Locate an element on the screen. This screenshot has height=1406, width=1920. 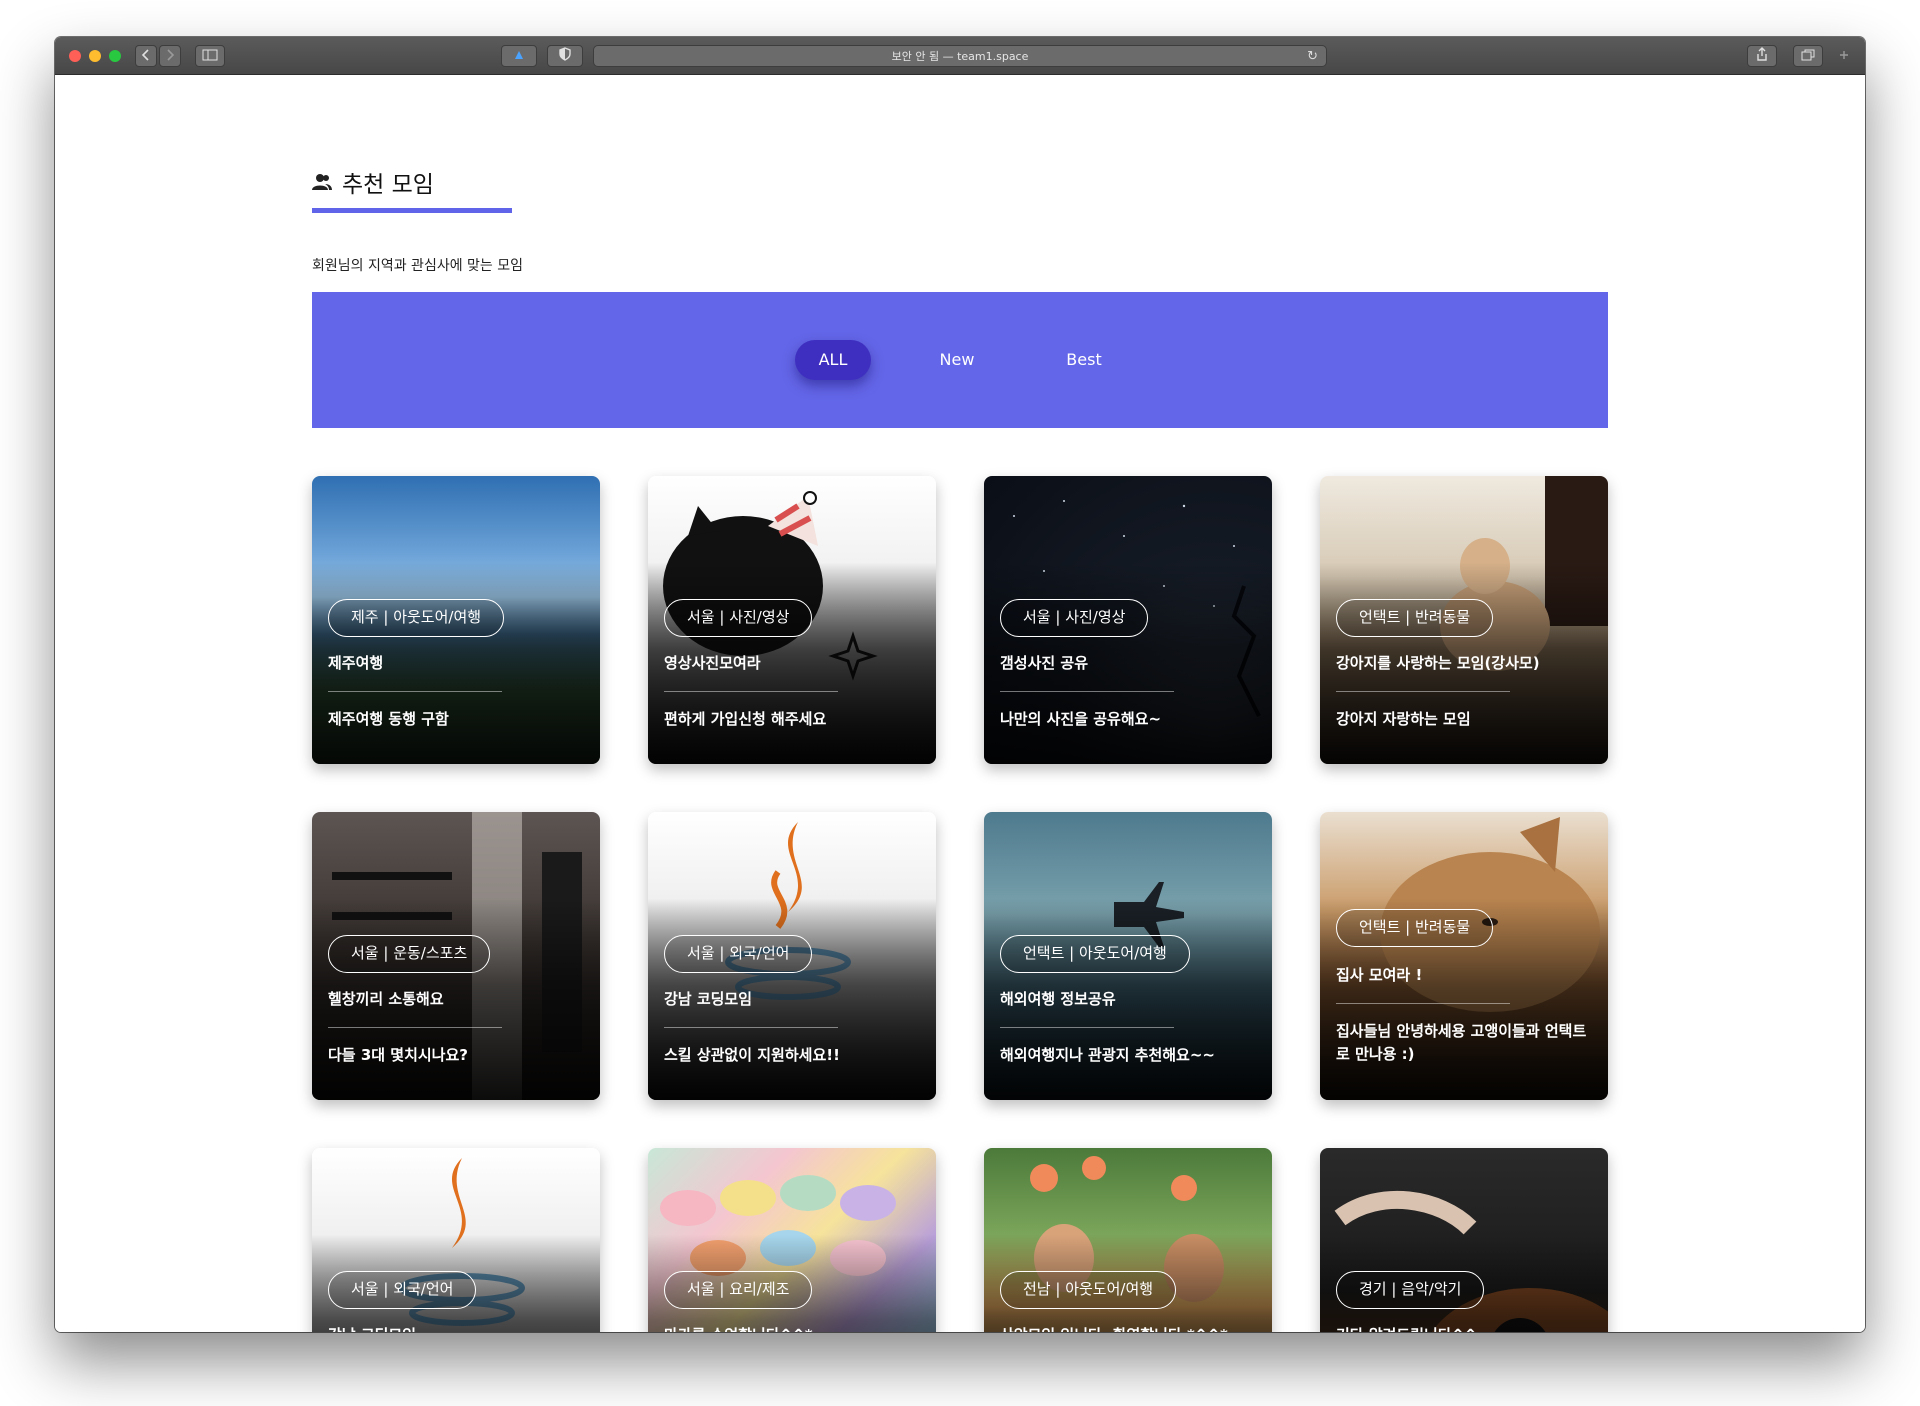
chevron-right-icon is located at coordinates (171, 55).